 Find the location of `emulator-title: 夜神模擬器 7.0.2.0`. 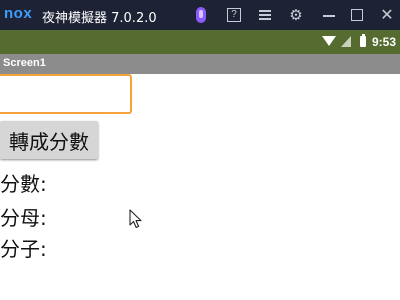

emulator-title: 夜神模擬器 7.0.2.0 is located at coordinates (99, 18).